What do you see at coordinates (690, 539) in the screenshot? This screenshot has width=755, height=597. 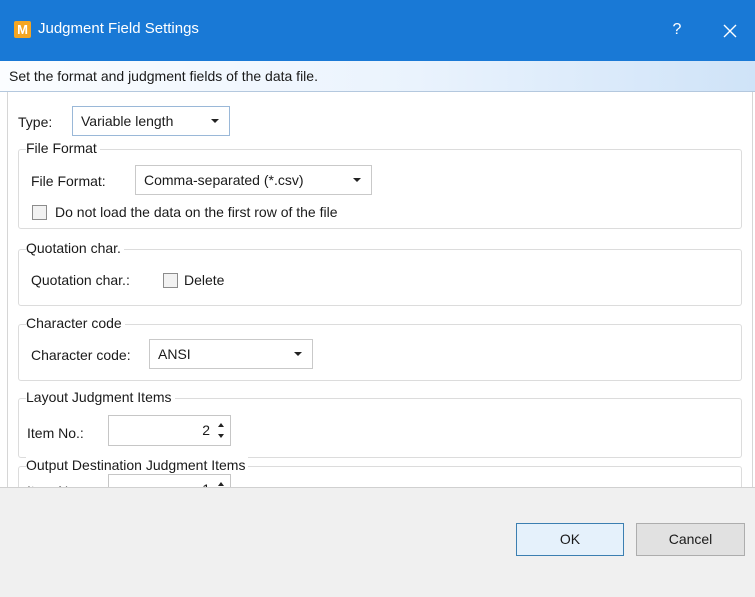 I see `cancel-button: Cancel` at bounding box center [690, 539].